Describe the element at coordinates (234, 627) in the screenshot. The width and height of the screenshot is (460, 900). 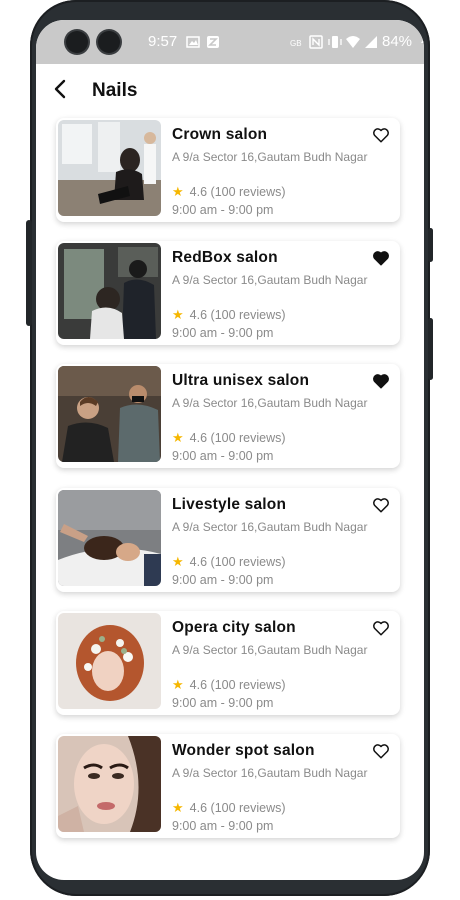
I see `salon-name: Opera city salon` at that location.